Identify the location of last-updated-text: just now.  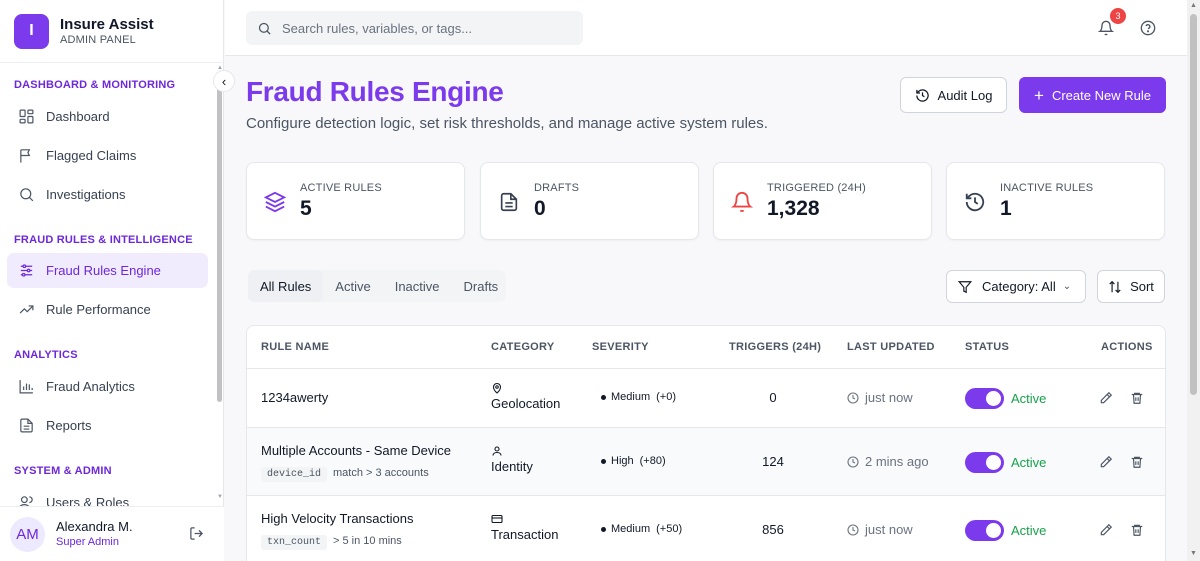
(889, 397).